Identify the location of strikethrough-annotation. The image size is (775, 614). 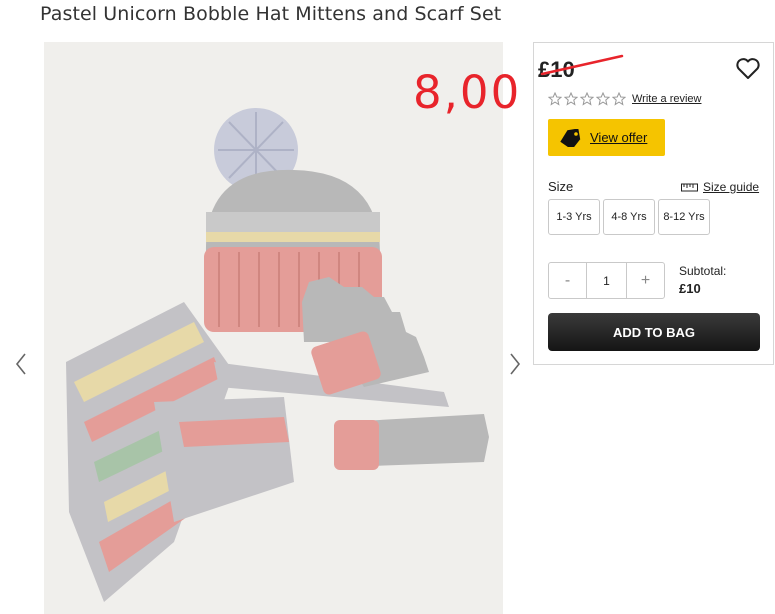
(582, 65).